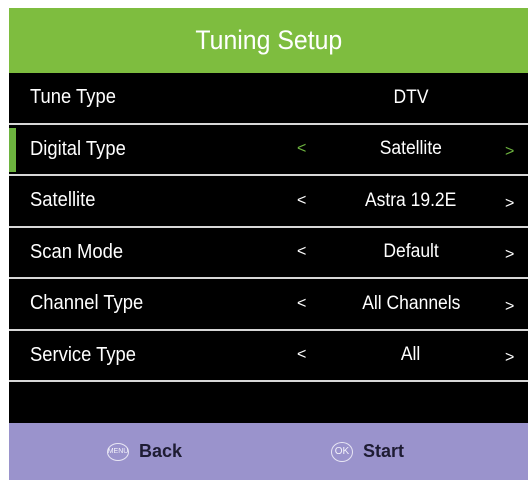 This screenshot has height=482, width=531. What do you see at coordinates (73, 97) in the screenshot?
I see `row-label: Tune Type` at bounding box center [73, 97].